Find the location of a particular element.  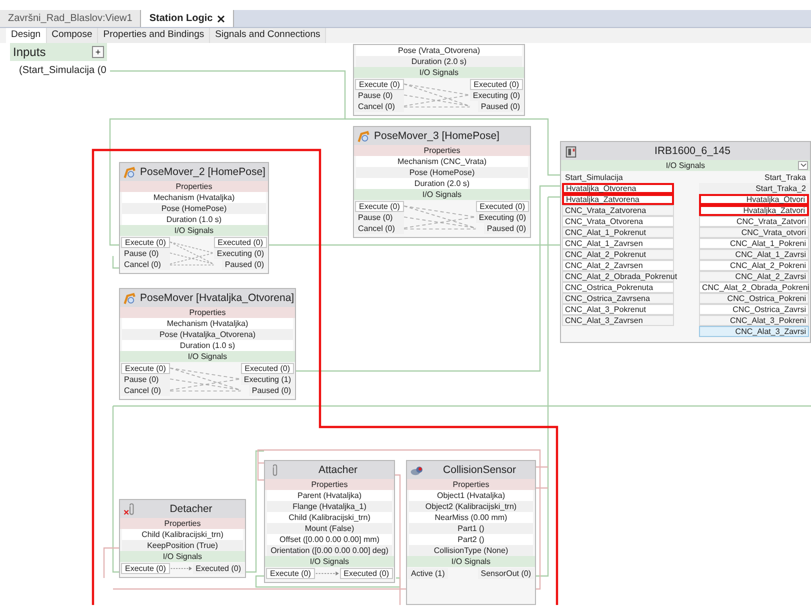

controller-node is located at coordinates (685, 242).